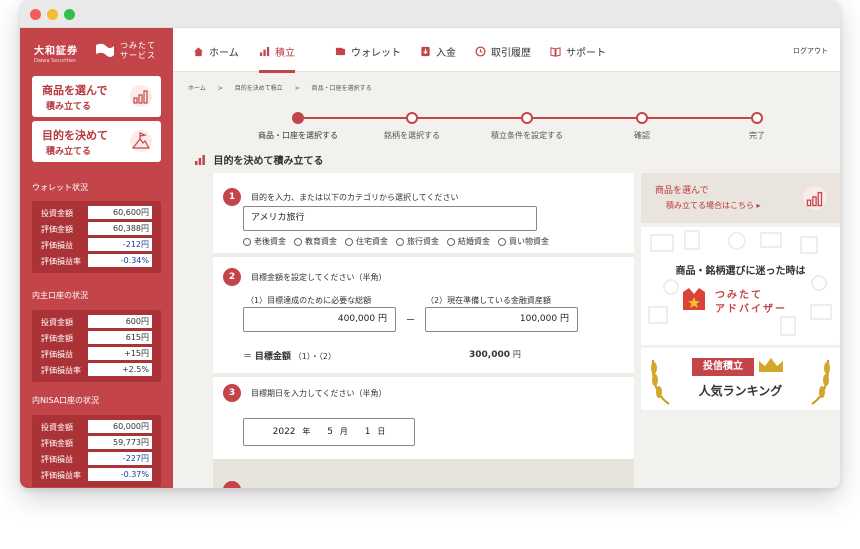 Image resolution: width=860 pixels, height=549 pixels. Describe the element at coordinates (740, 379) in the screenshot. I see `ranking-banner: 投信積立 人気ランキング` at that location.